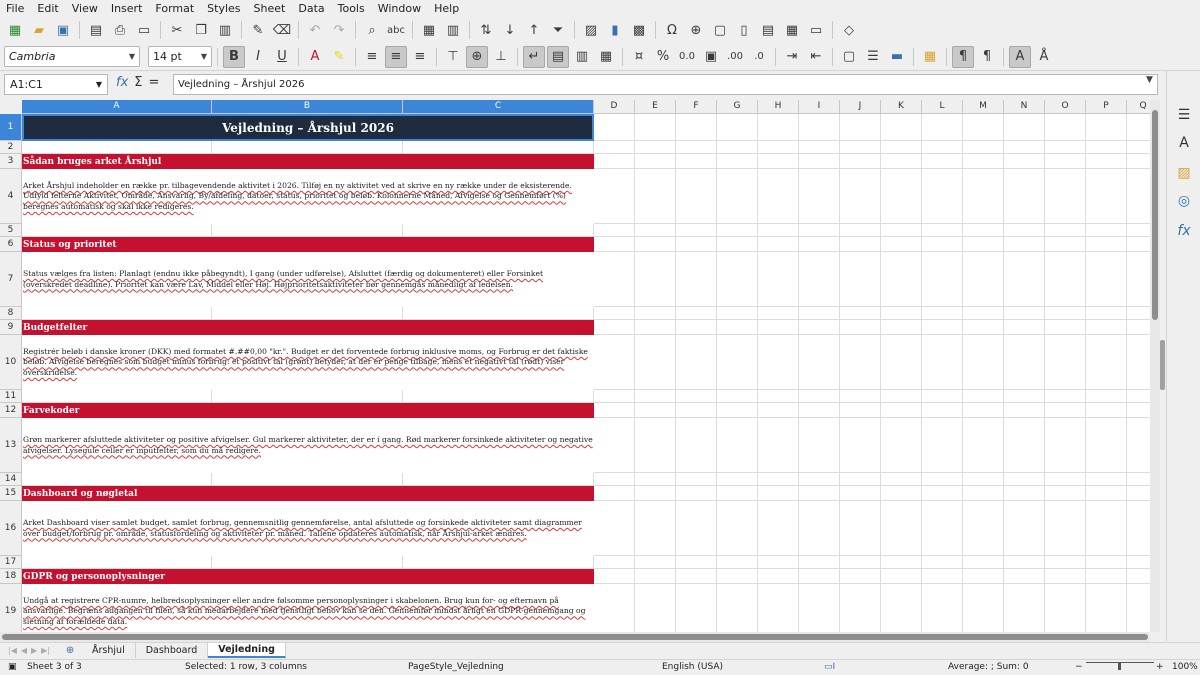 The image size is (1200, 675). Describe the element at coordinates (582, 57) in the screenshot. I see `merge-cells-icon: ▥` at that location.